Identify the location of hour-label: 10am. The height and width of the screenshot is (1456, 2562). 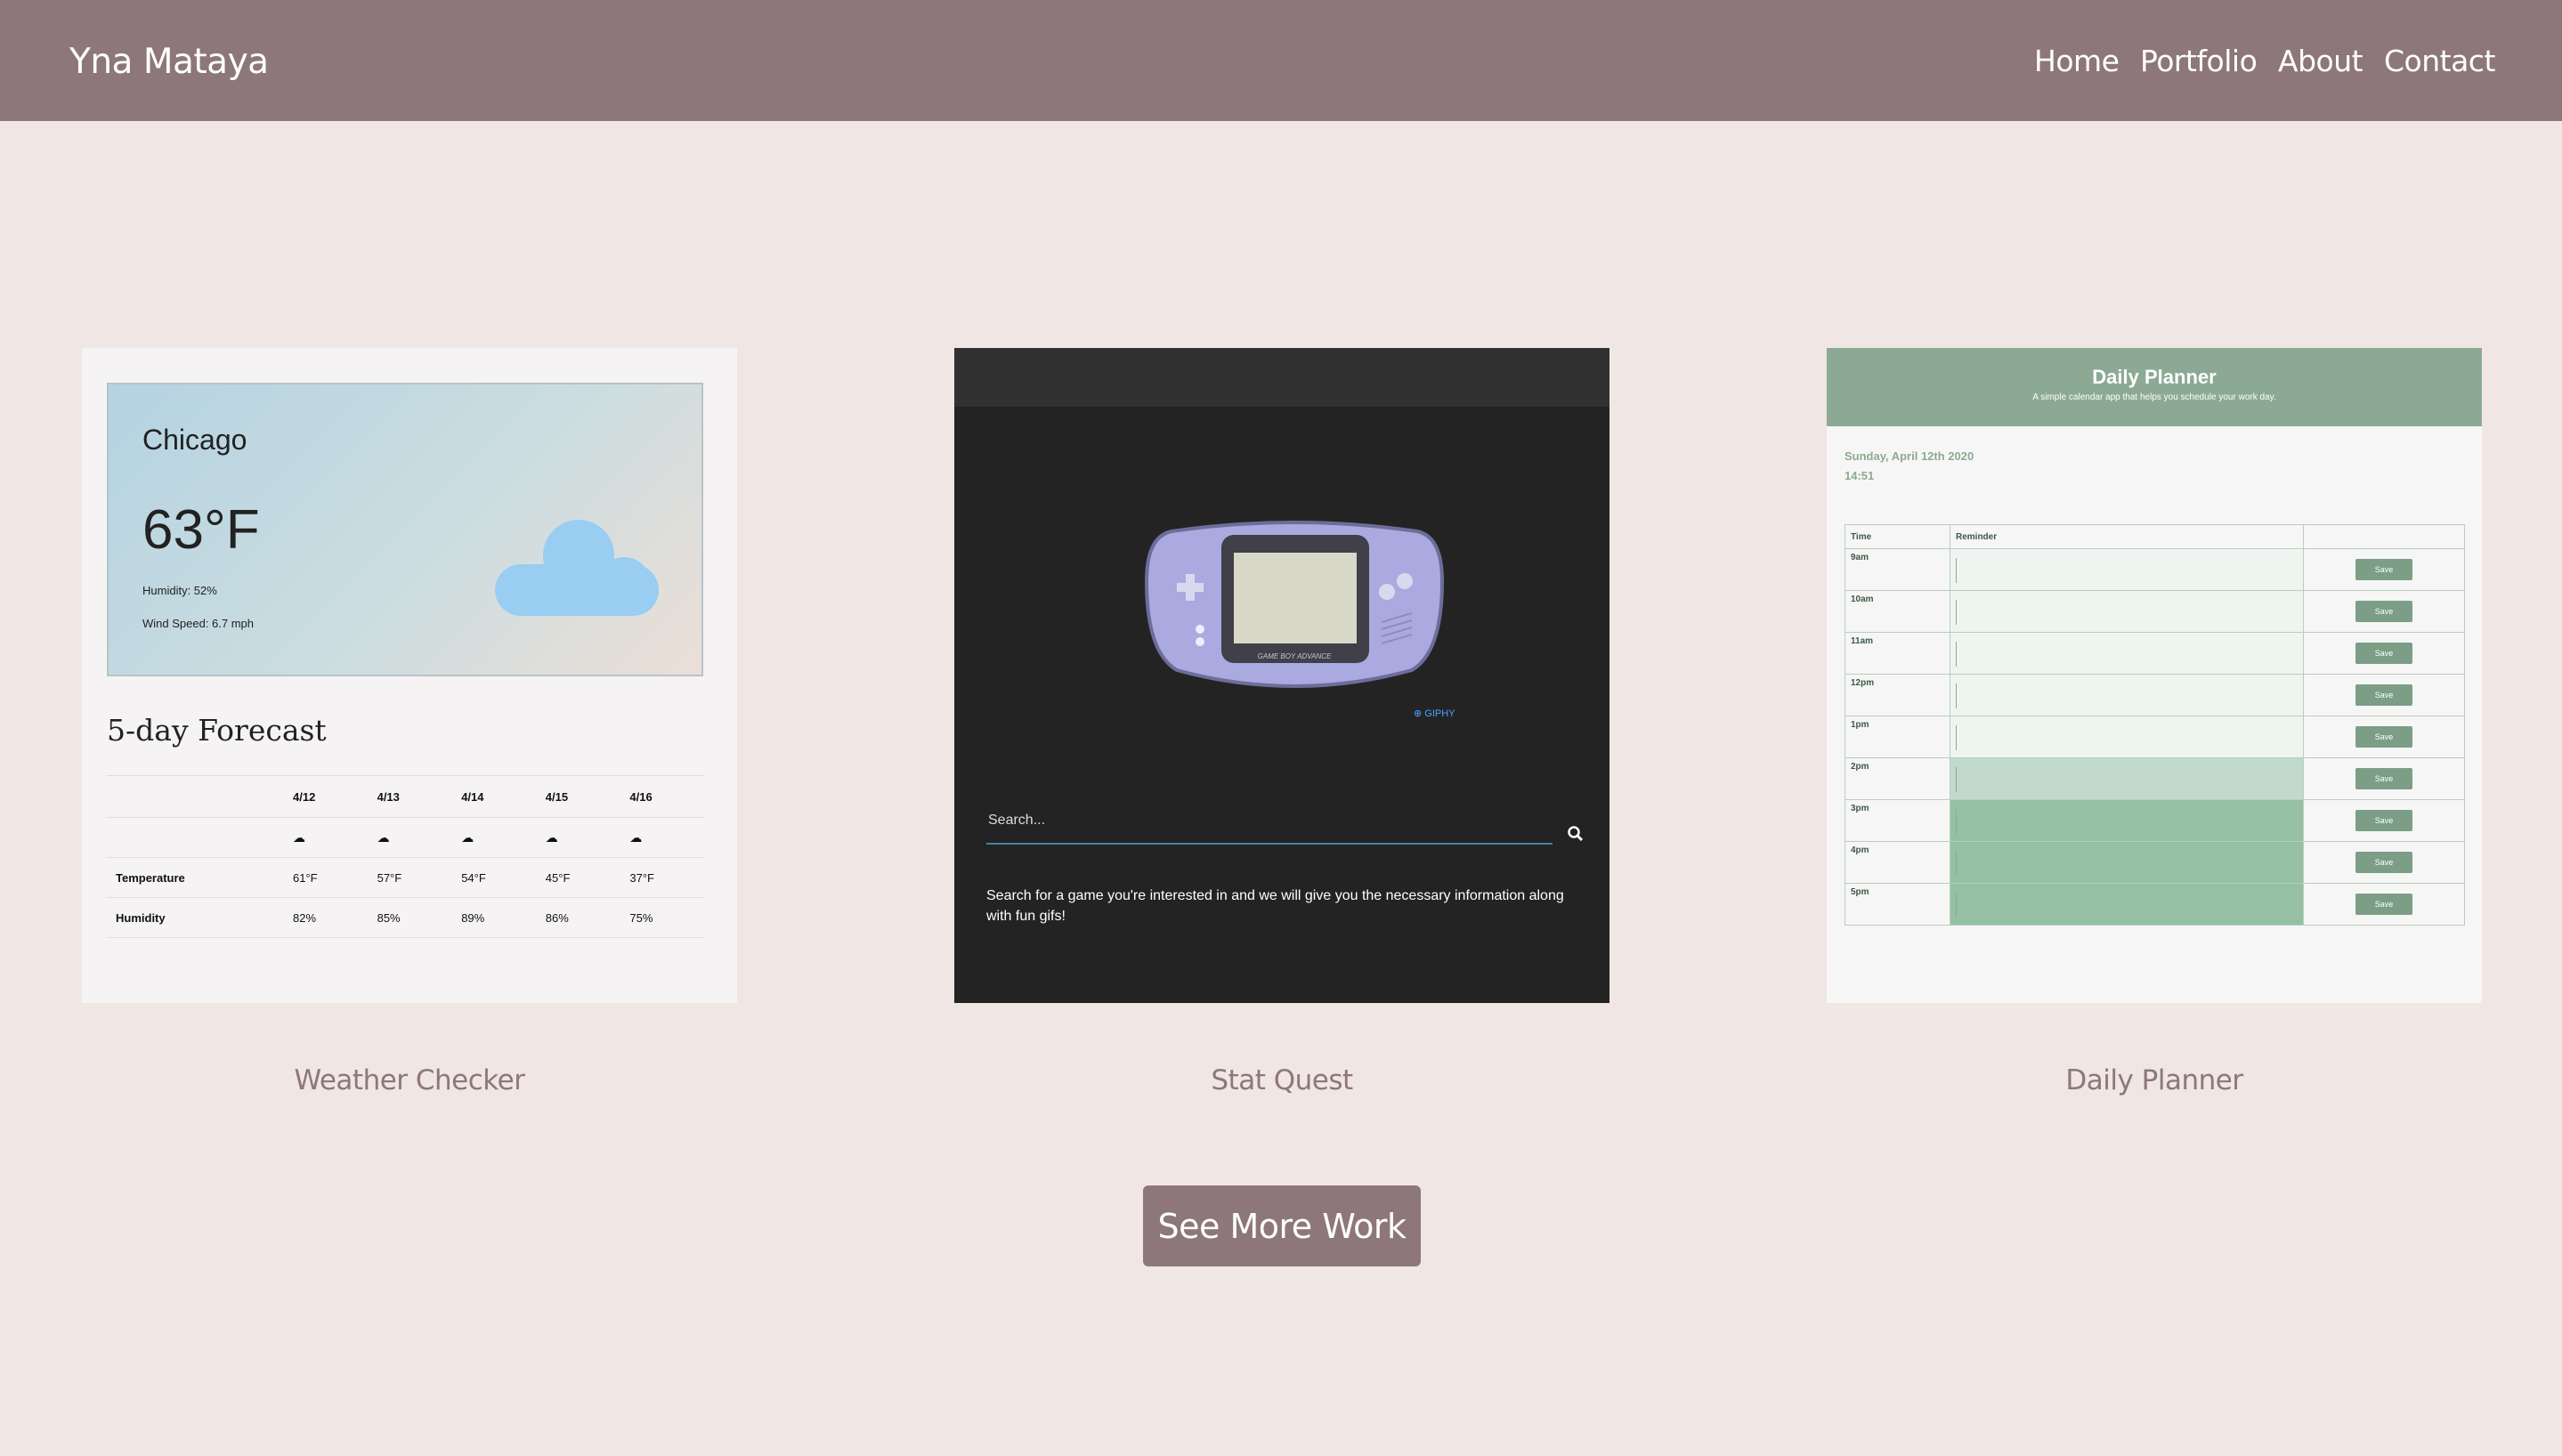
(1897, 611).